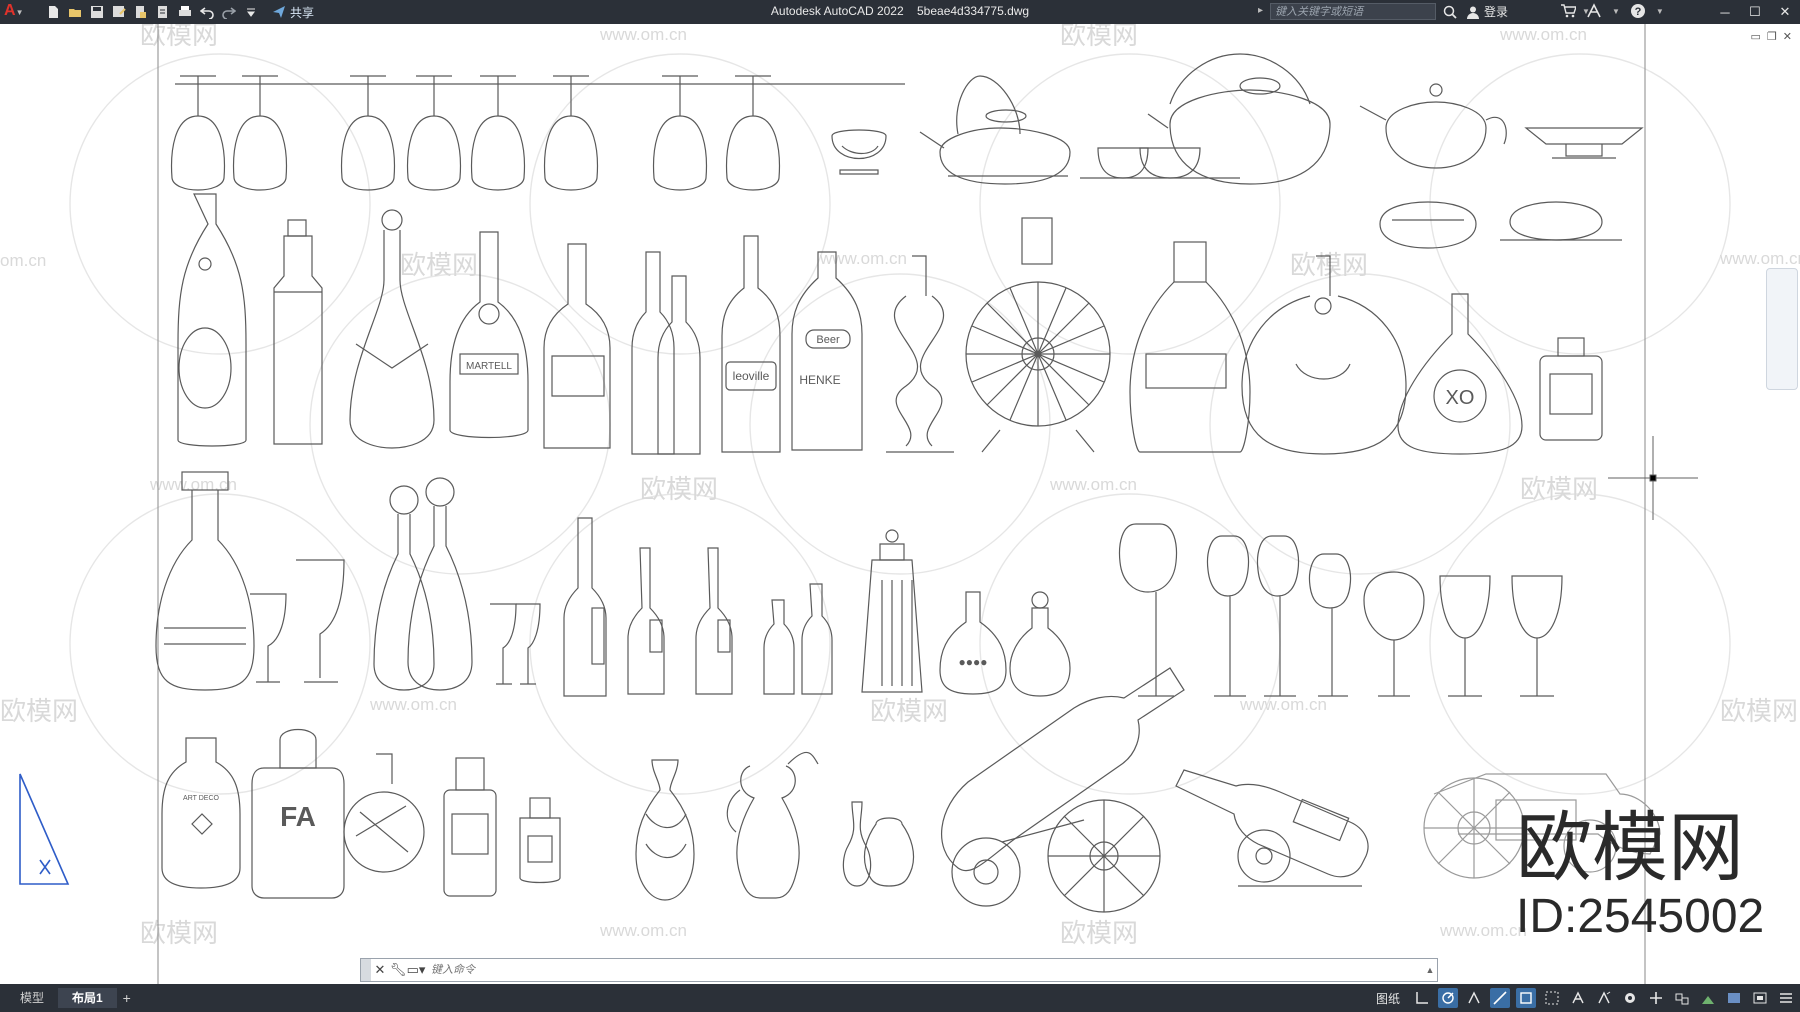  What do you see at coordinates (540, 840) in the screenshot?
I see `small-perfume` at bounding box center [540, 840].